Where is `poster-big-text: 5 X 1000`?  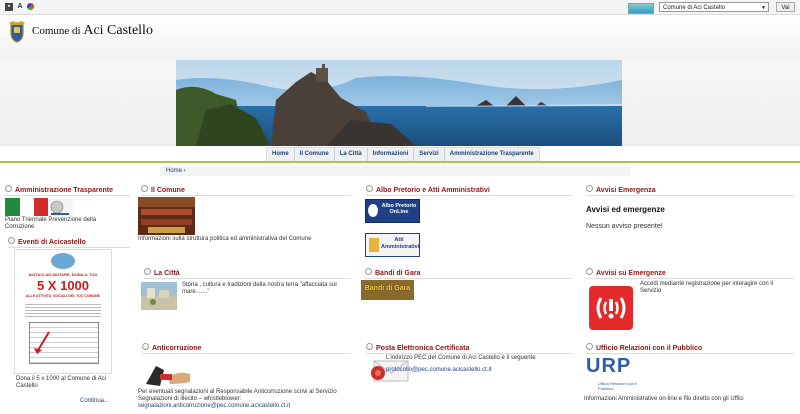 poster-big-text: 5 X 1000 is located at coordinates (63, 285).